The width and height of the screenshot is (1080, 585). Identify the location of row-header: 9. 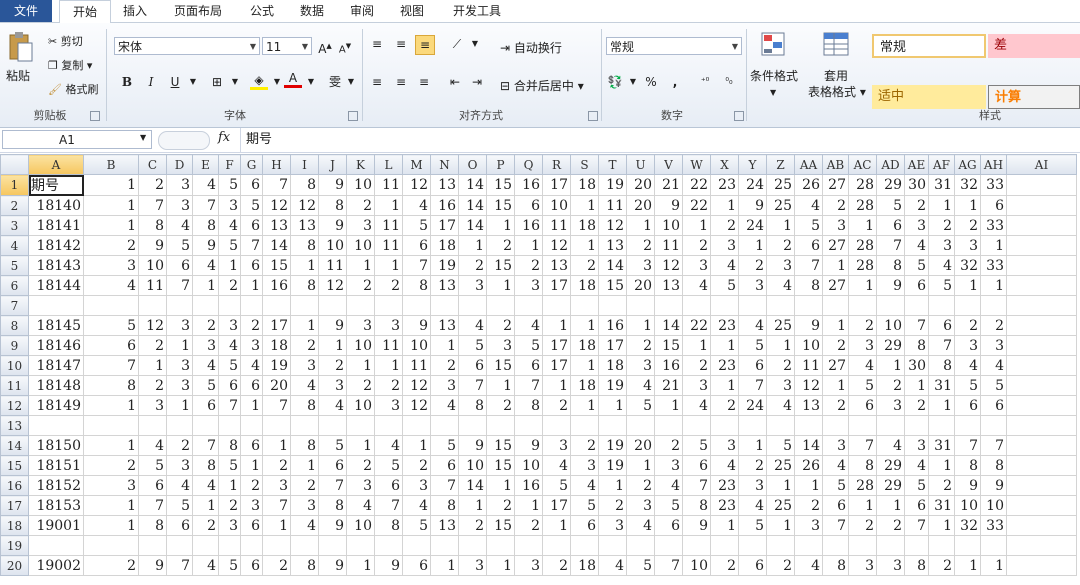
(14, 345).